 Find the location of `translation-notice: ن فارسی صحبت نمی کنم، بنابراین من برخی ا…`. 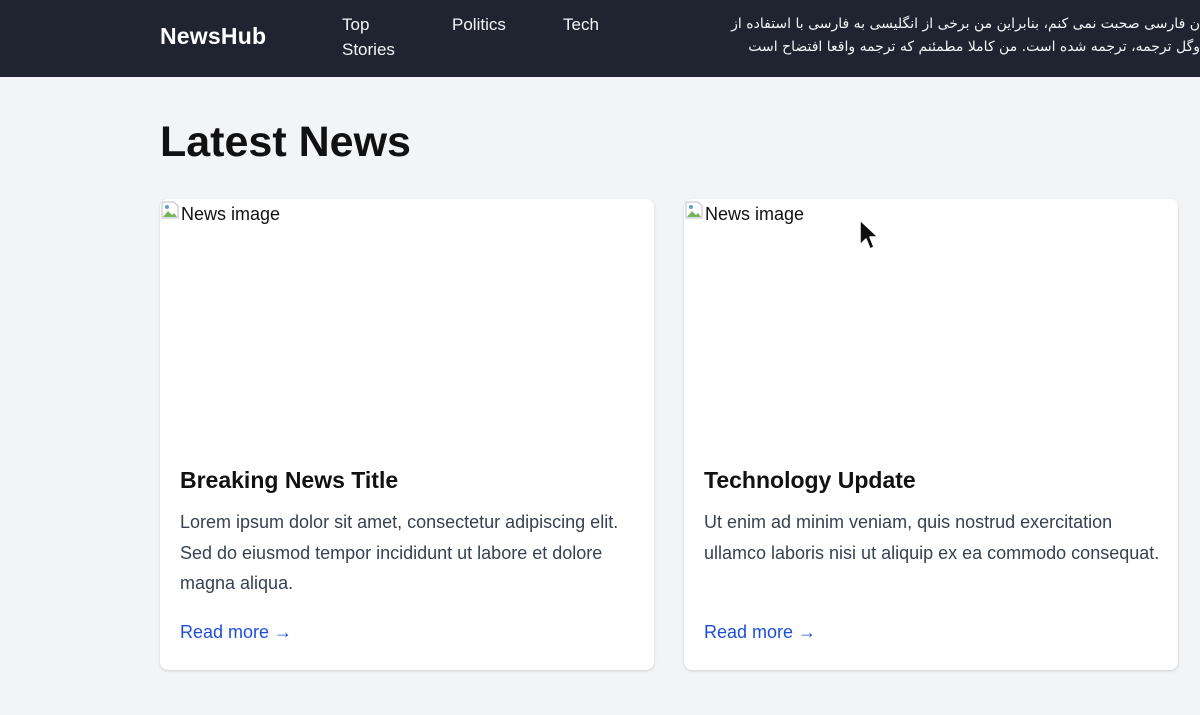

translation-notice: ن فارسی صحبت نمی کنم، بنابراین من برخی ا… is located at coordinates (920, 36).